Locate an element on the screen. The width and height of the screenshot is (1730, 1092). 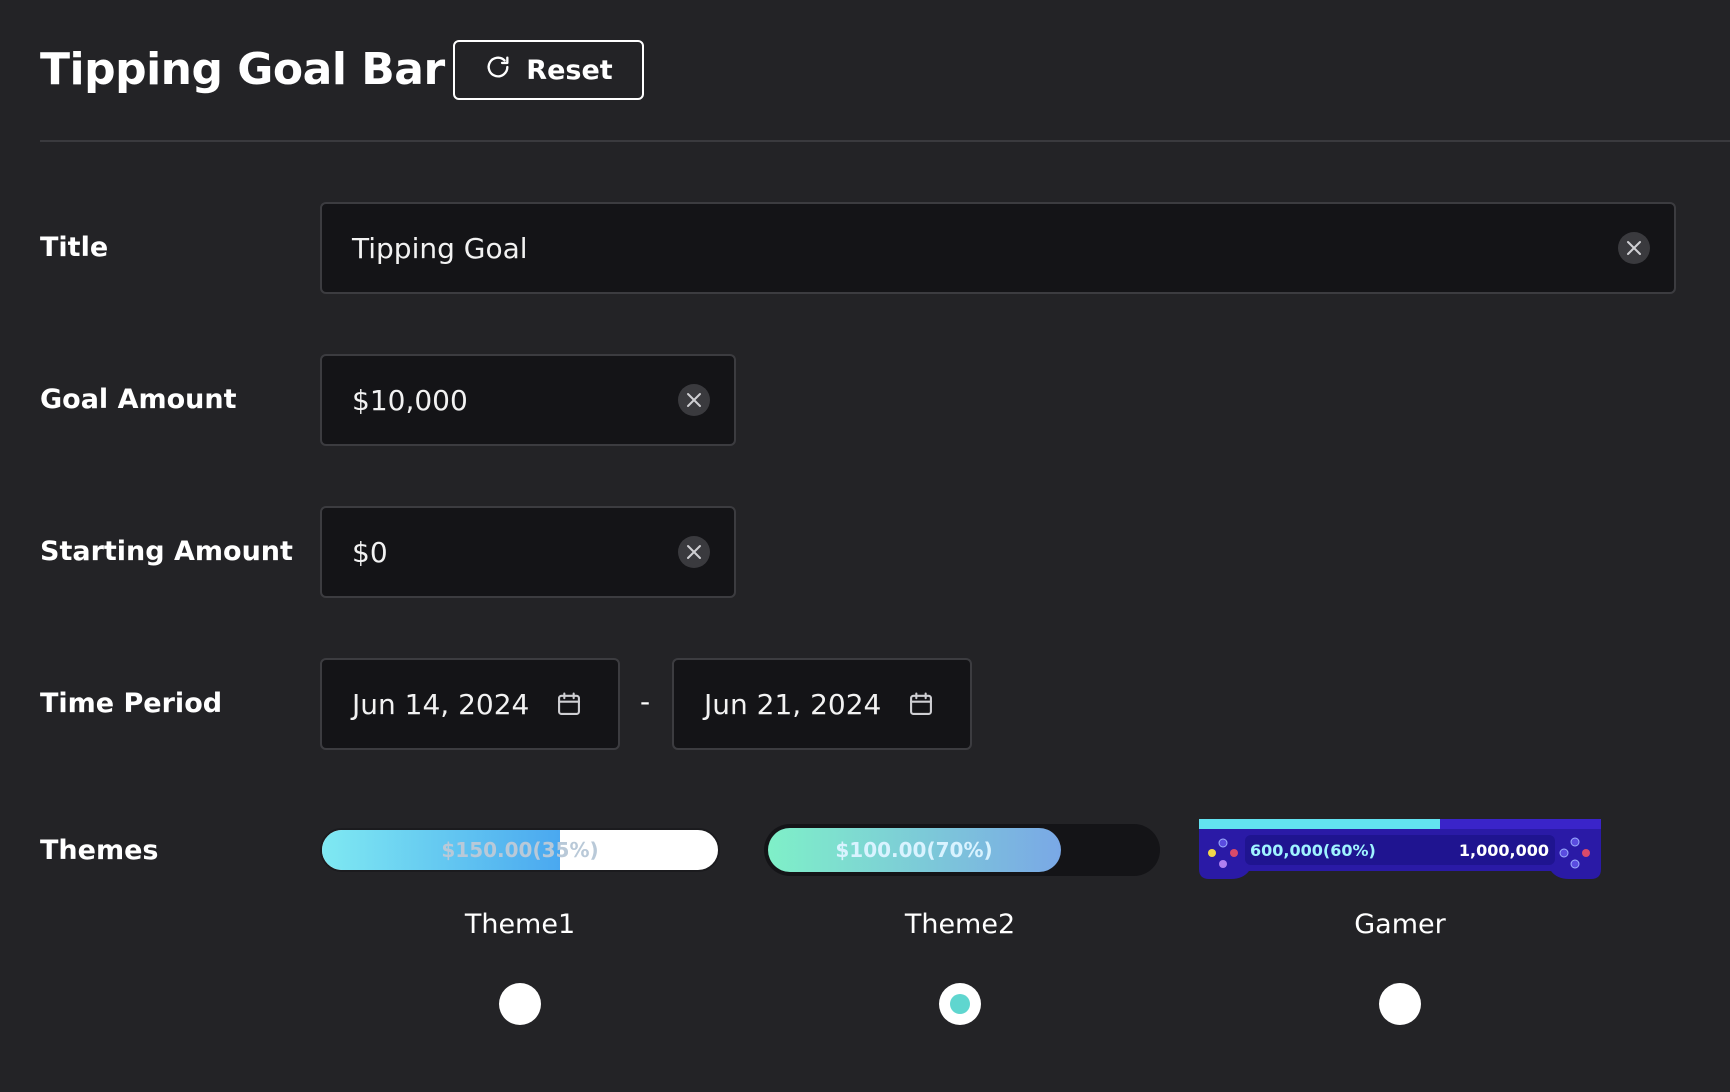
theme2-radio is located at coordinates (960, 1004).